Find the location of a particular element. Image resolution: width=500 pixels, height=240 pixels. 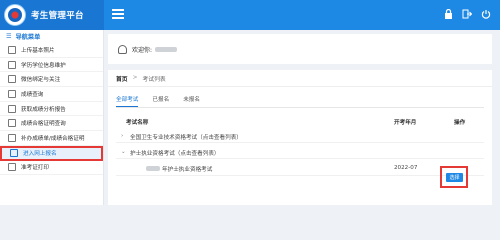

breadcrumb: 首页 > 考试列表 is located at coordinates (300, 78).